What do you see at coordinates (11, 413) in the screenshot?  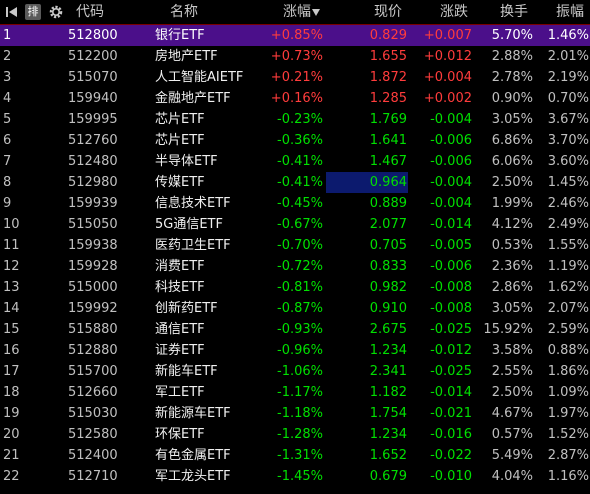 I see `row-index: 19` at bounding box center [11, 413].